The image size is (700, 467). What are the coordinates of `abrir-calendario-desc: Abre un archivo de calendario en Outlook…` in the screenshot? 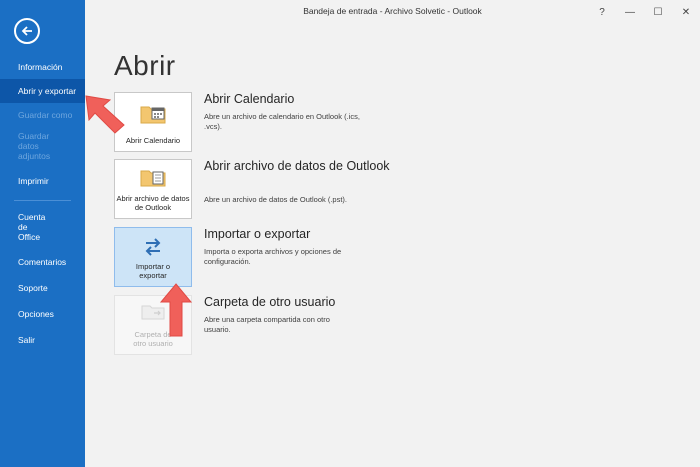 It's located at (282, 121).